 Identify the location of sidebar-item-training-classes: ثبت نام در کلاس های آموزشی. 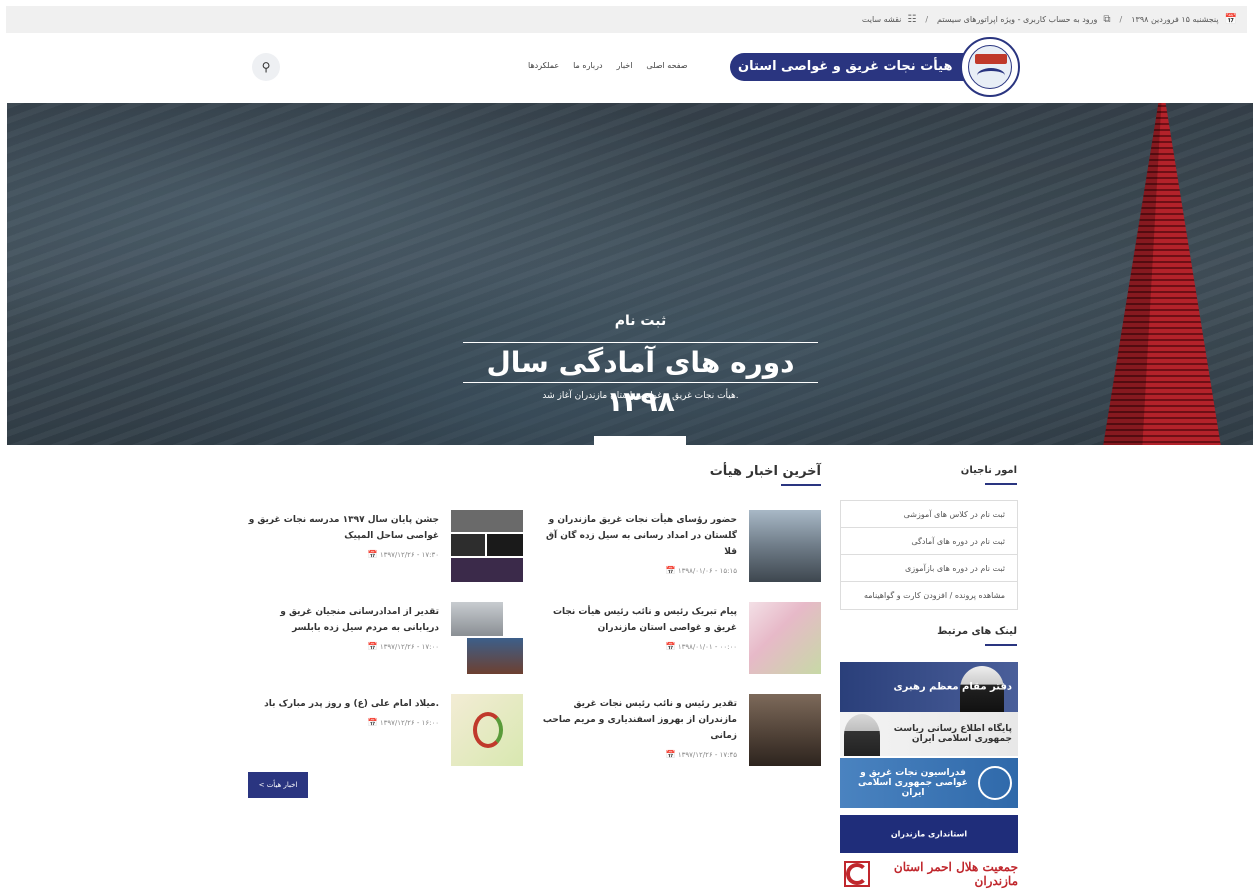
(929, 514).